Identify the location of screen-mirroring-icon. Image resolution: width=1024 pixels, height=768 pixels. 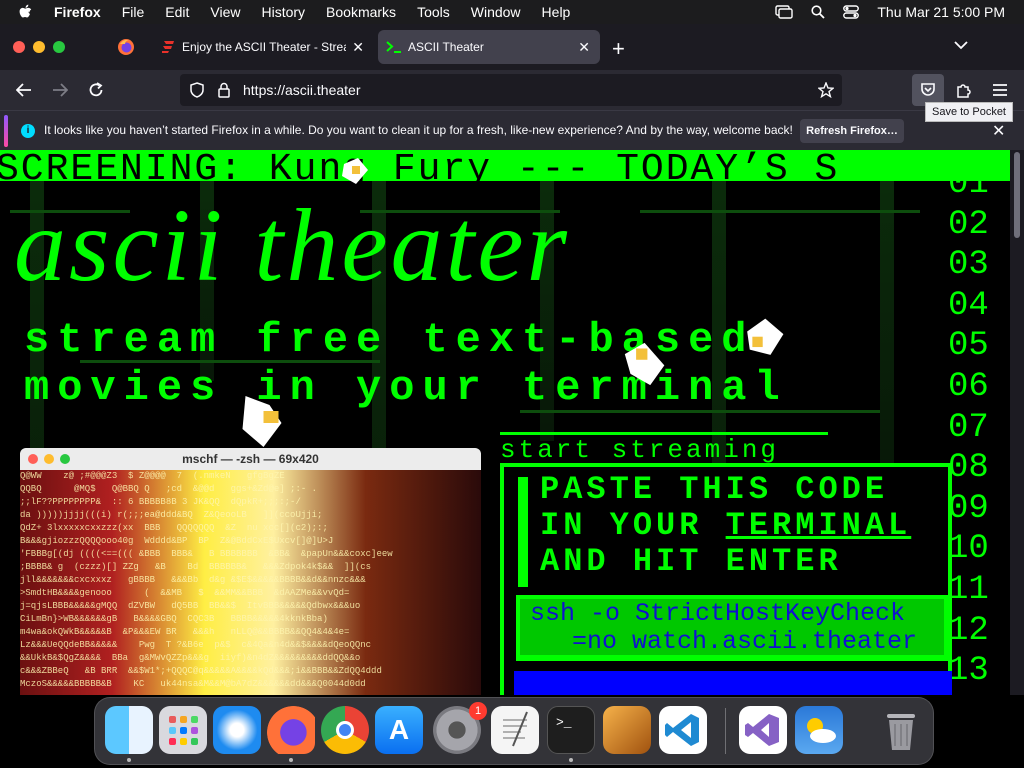
(784, 12).